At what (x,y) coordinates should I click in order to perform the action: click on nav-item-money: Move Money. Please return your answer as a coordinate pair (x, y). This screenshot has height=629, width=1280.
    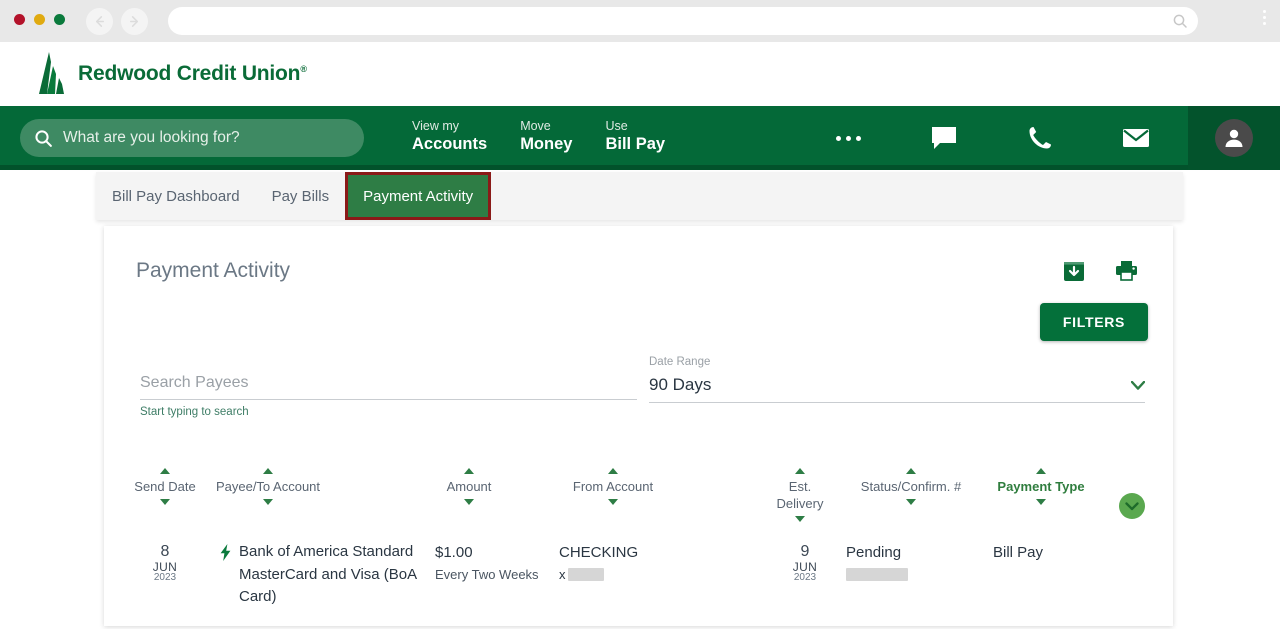
    Looking at the image, I should click on (546, 136).